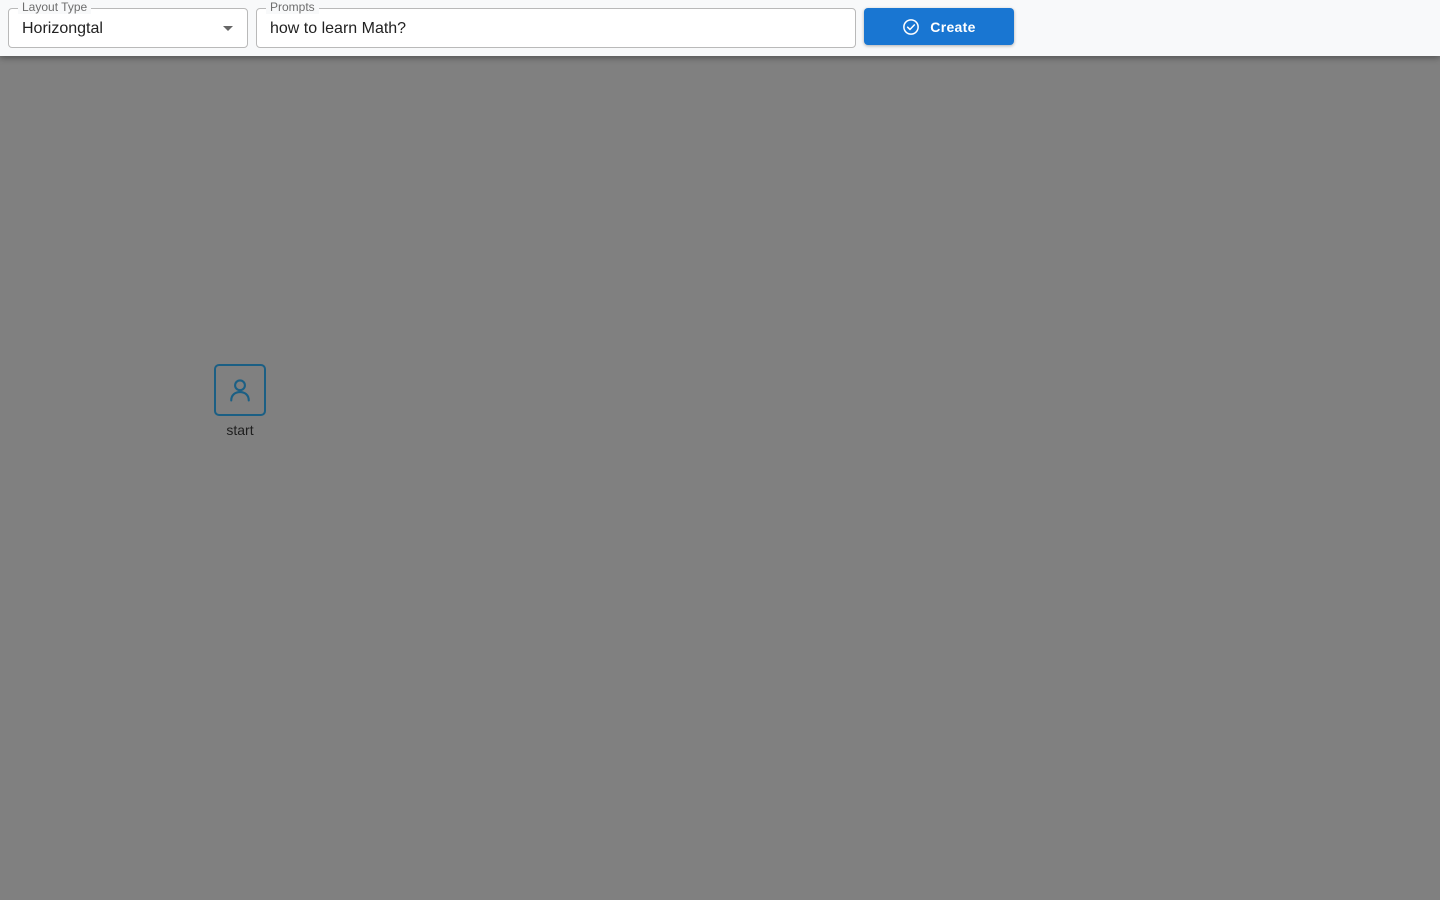 The image size is (1440, 900). Describe the element at coordinates (228, 28) in the screenshot. I see `dropdown-arrow-icon` at that location.